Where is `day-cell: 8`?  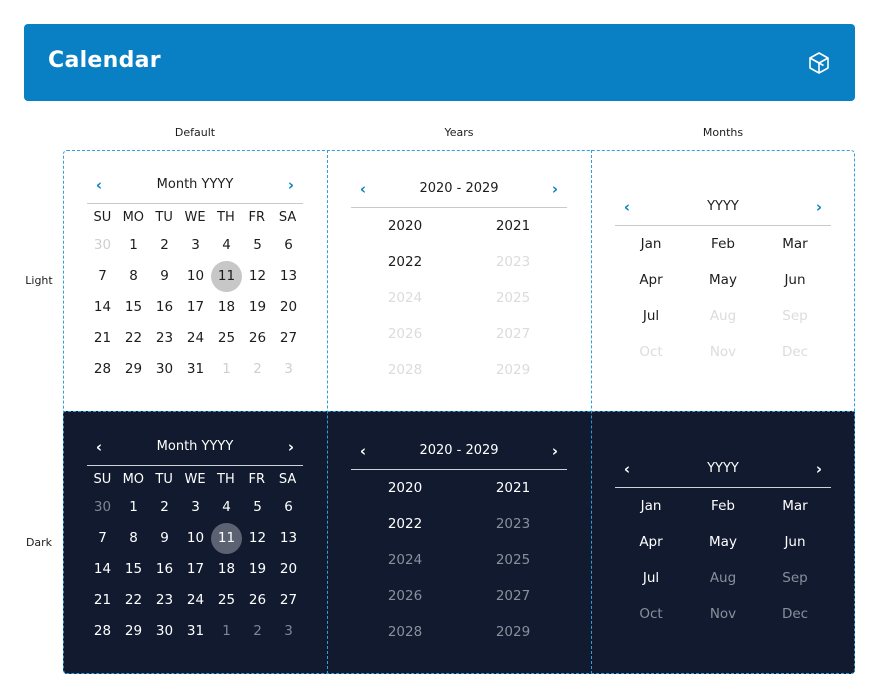 day-cell: 8 is located at coordinates (133, 276).